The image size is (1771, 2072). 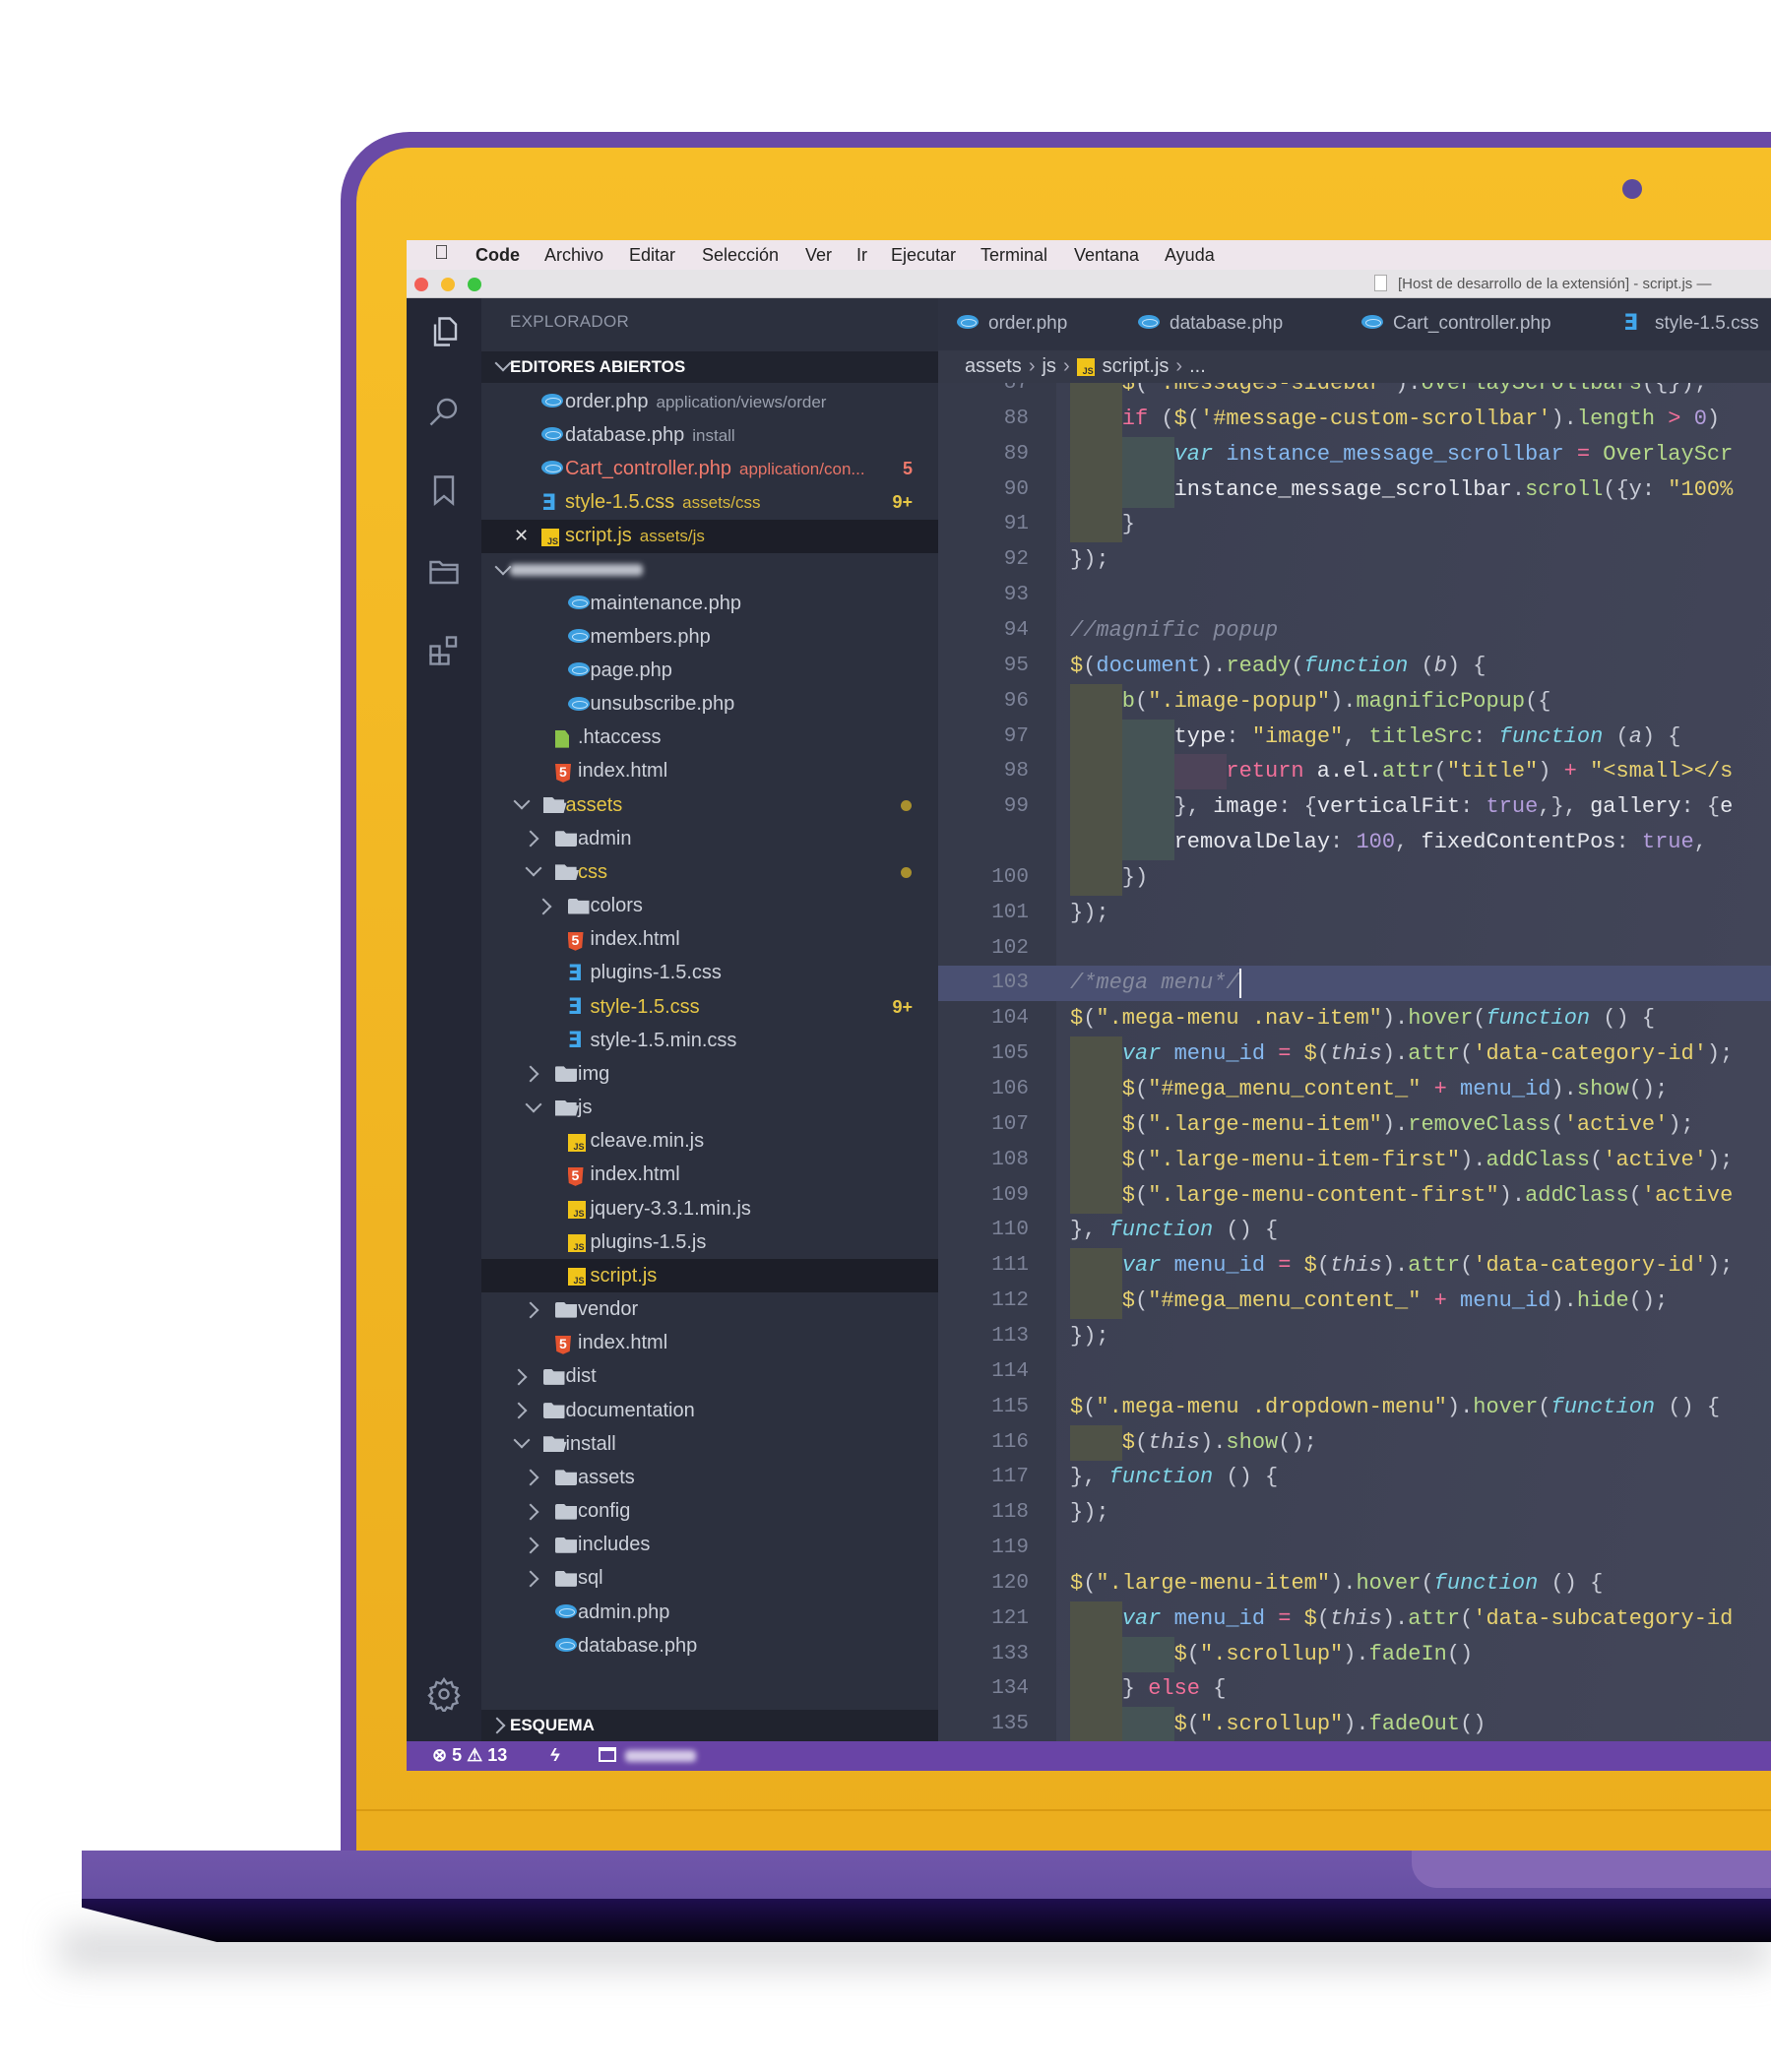 I want to click on outline-header: ESQUEMA, so click(x=709, y=1725).